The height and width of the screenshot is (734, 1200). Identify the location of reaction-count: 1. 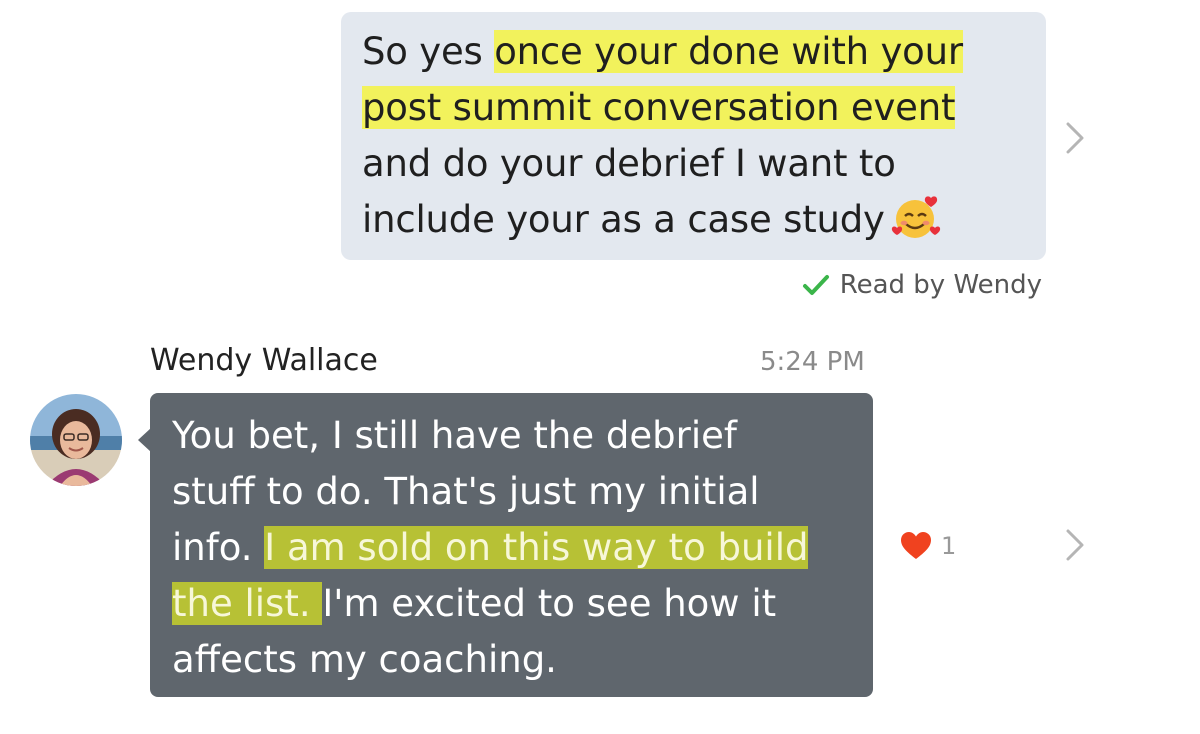
(949, 546).